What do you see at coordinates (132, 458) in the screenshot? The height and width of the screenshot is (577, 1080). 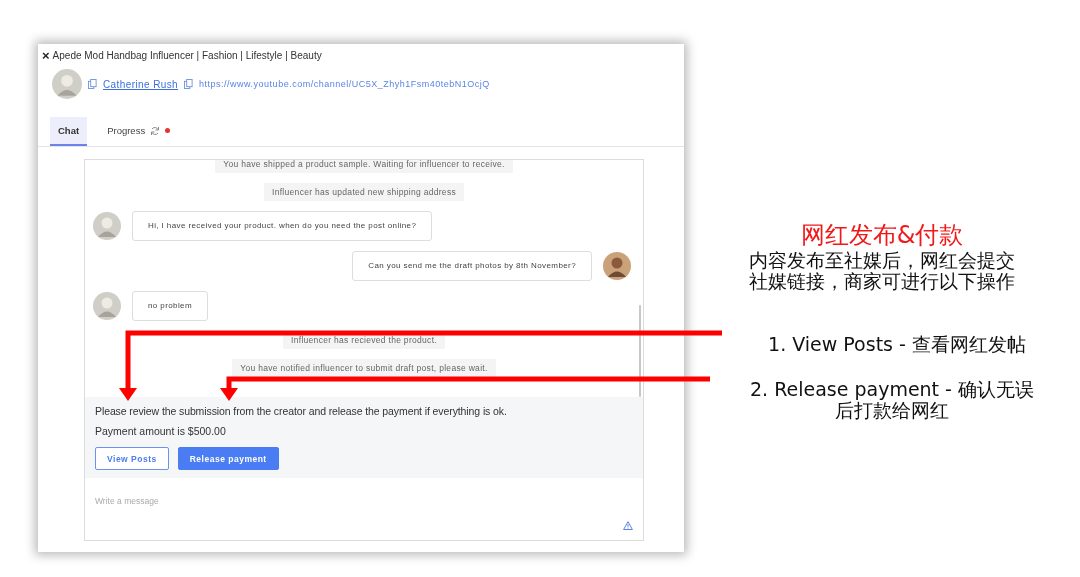 I see `view-posts-button: View Posts` at bounding box center [132, 458].